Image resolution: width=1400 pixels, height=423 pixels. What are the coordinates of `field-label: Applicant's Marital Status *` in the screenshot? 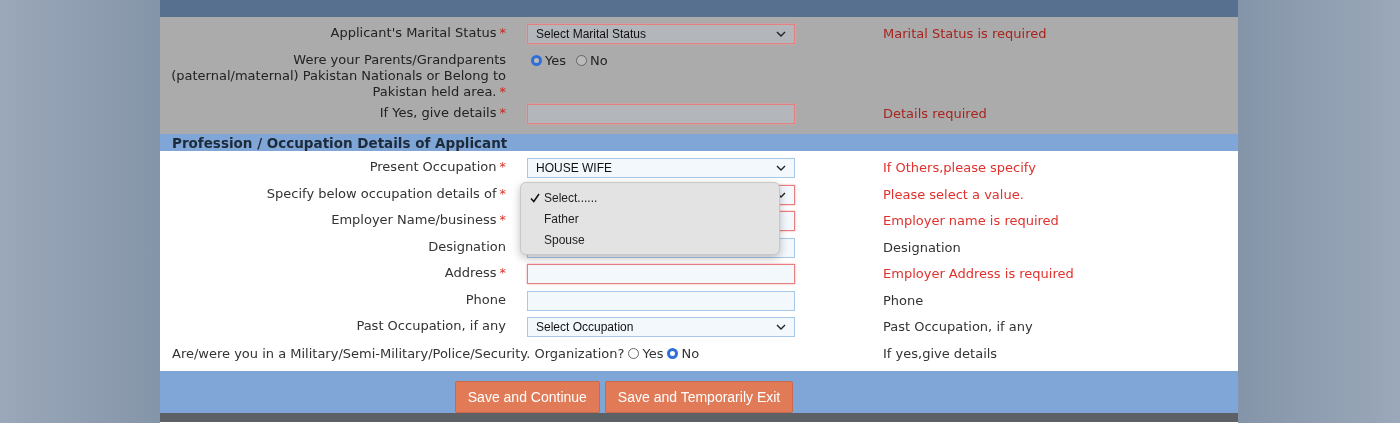 It's located at (418, 32).